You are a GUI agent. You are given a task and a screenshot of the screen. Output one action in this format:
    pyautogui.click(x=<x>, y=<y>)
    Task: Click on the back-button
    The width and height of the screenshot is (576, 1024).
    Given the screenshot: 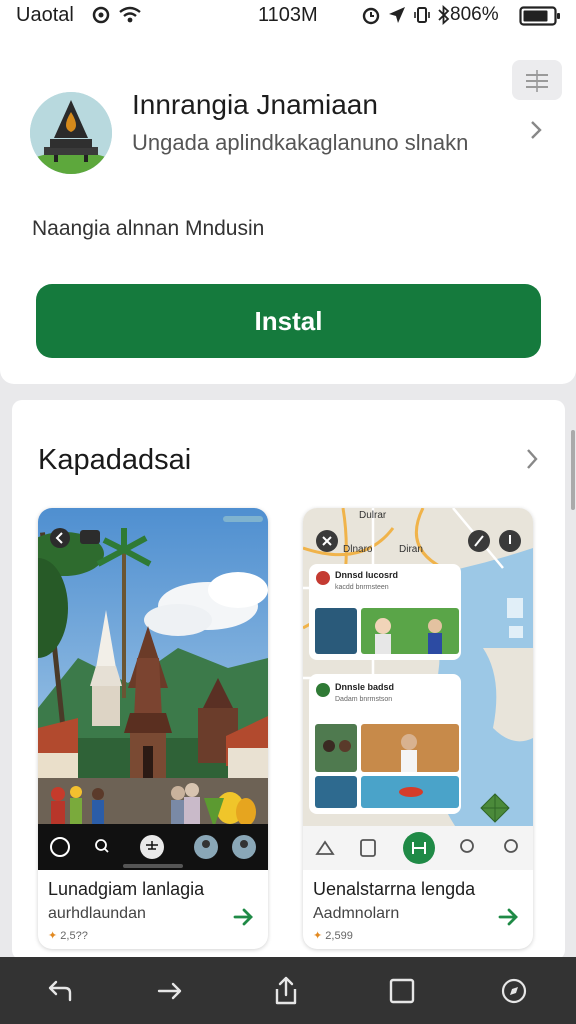 What is the action you would take?
    pyautogui.click(x=60, y=991)
    